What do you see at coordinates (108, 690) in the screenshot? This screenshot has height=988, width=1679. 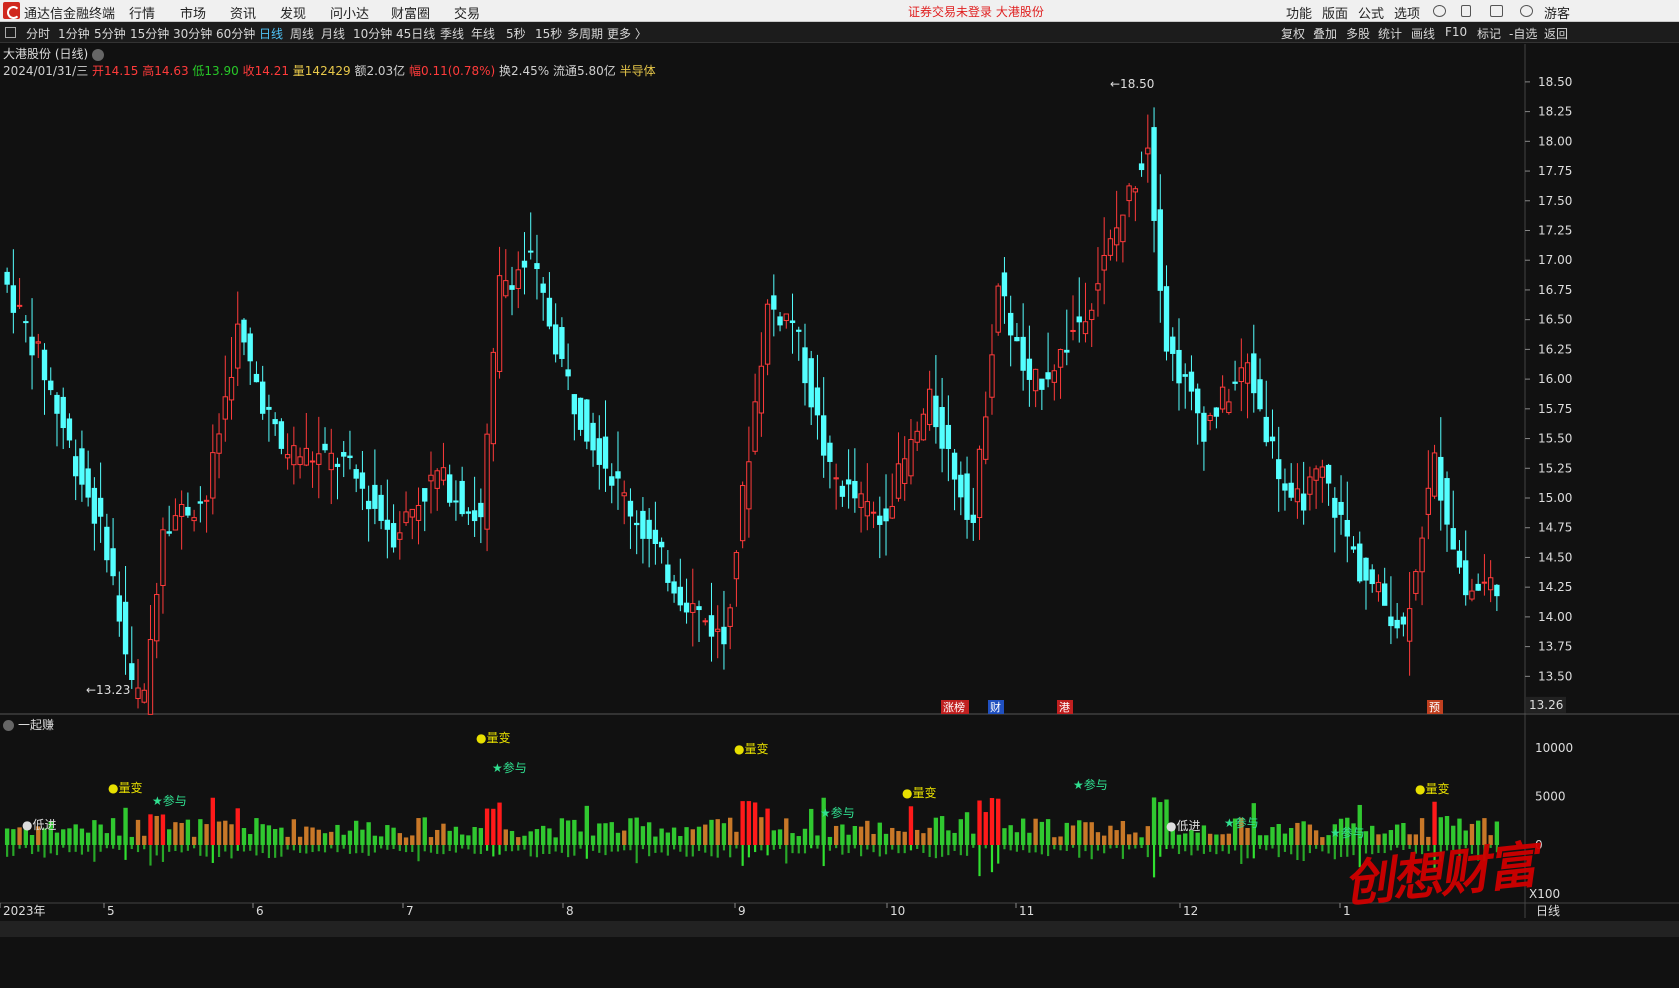 I see `min-price-label: ←13.23` at bounding box center [108, 690].